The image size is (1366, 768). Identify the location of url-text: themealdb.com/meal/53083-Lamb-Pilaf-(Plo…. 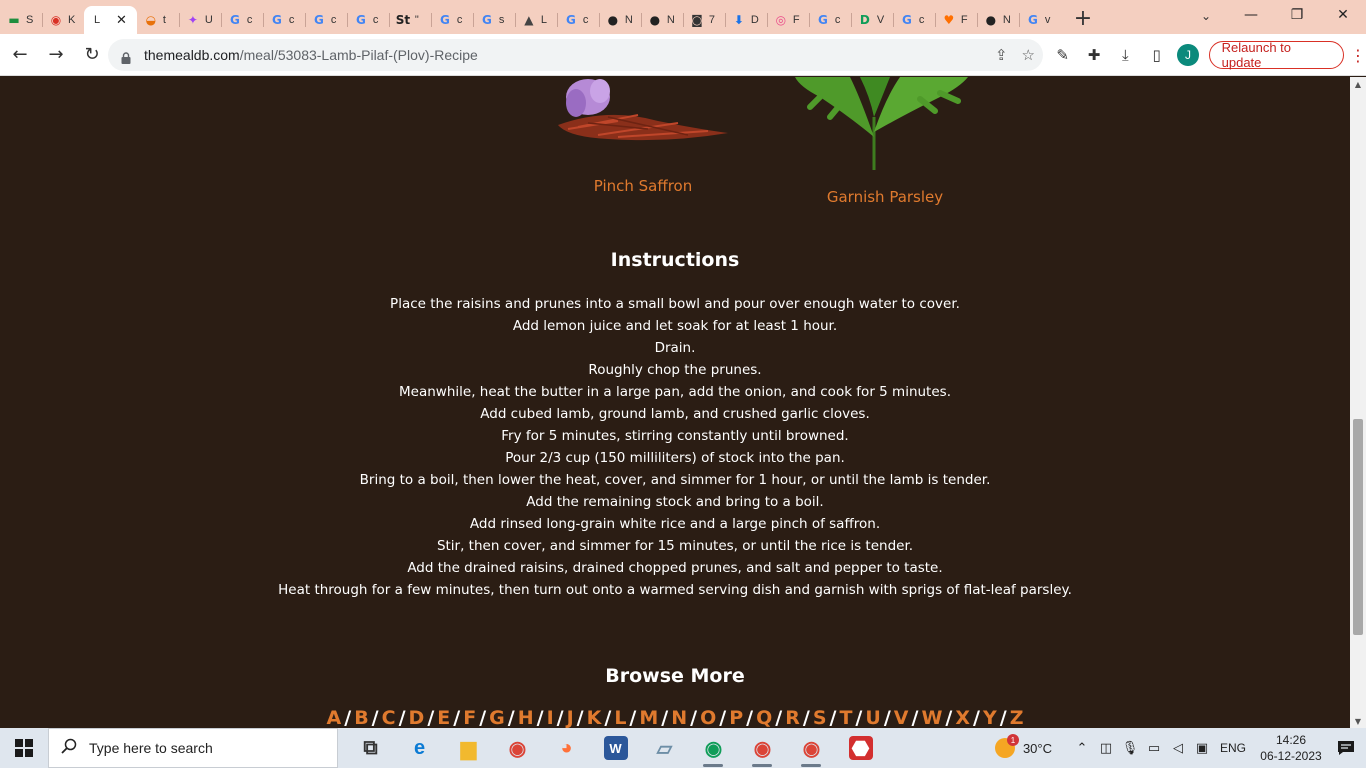
(311, 55).